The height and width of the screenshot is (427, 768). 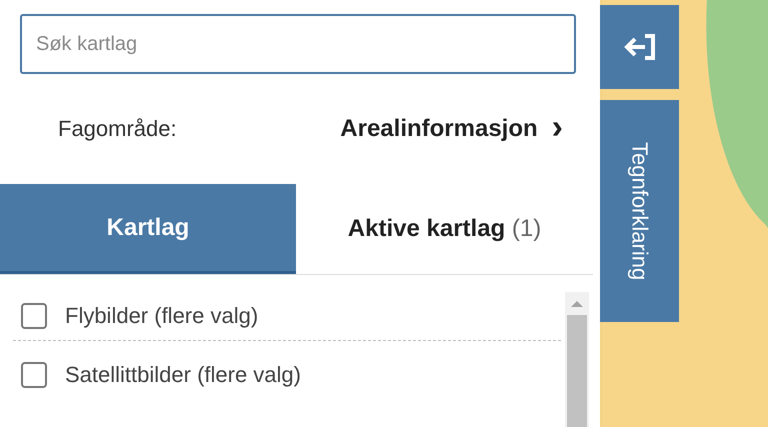 I want to click on exit-icon, so click(x=639, y=47).